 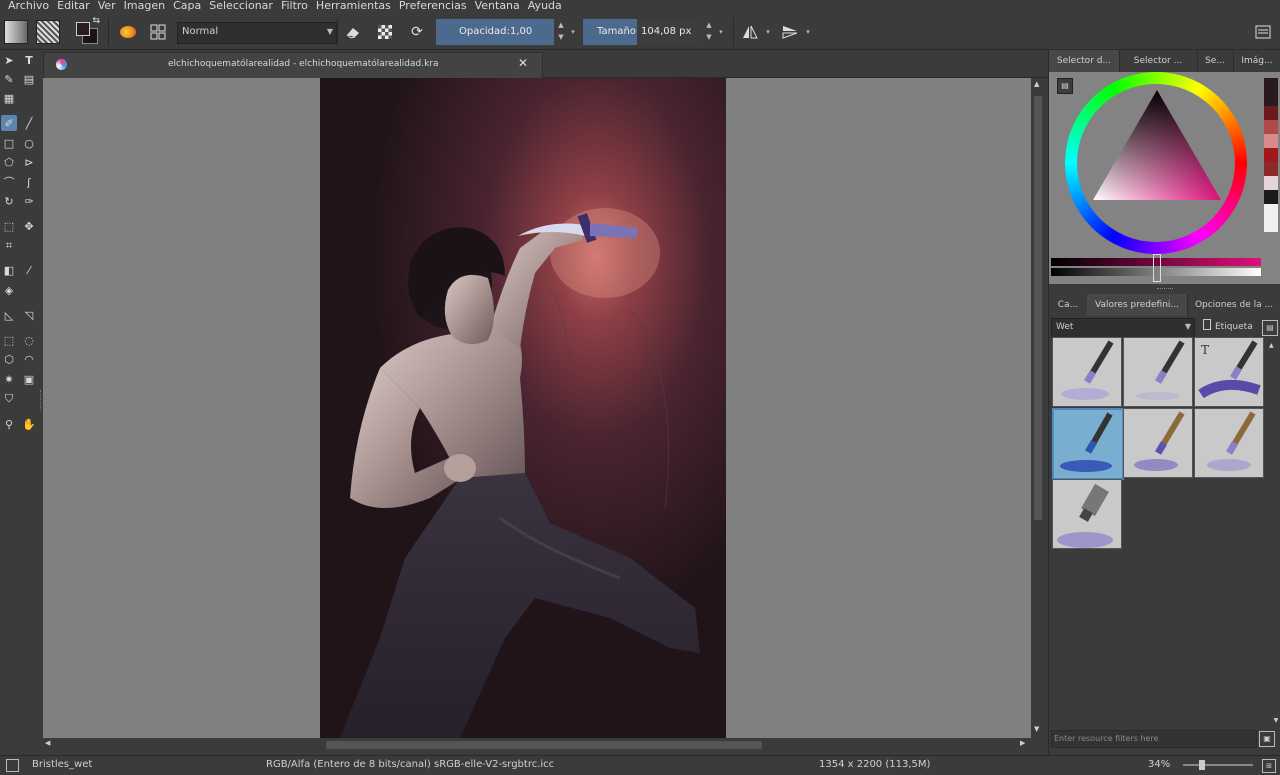 I want to click on freehand-brush-icon: ✐, so click(x=9, y=123).